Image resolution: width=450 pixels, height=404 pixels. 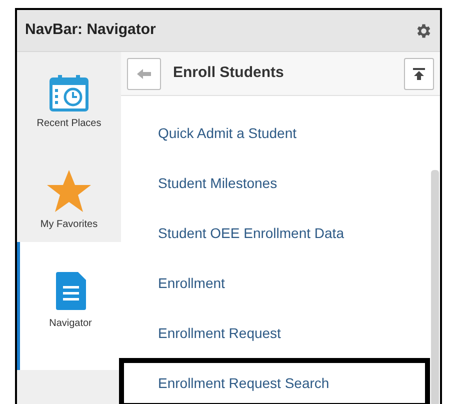 What do you see at coordinates (274, 381) in the screenshot?
I see `menu-item: Enrollment Request Search` at bounding box center [274, 381].